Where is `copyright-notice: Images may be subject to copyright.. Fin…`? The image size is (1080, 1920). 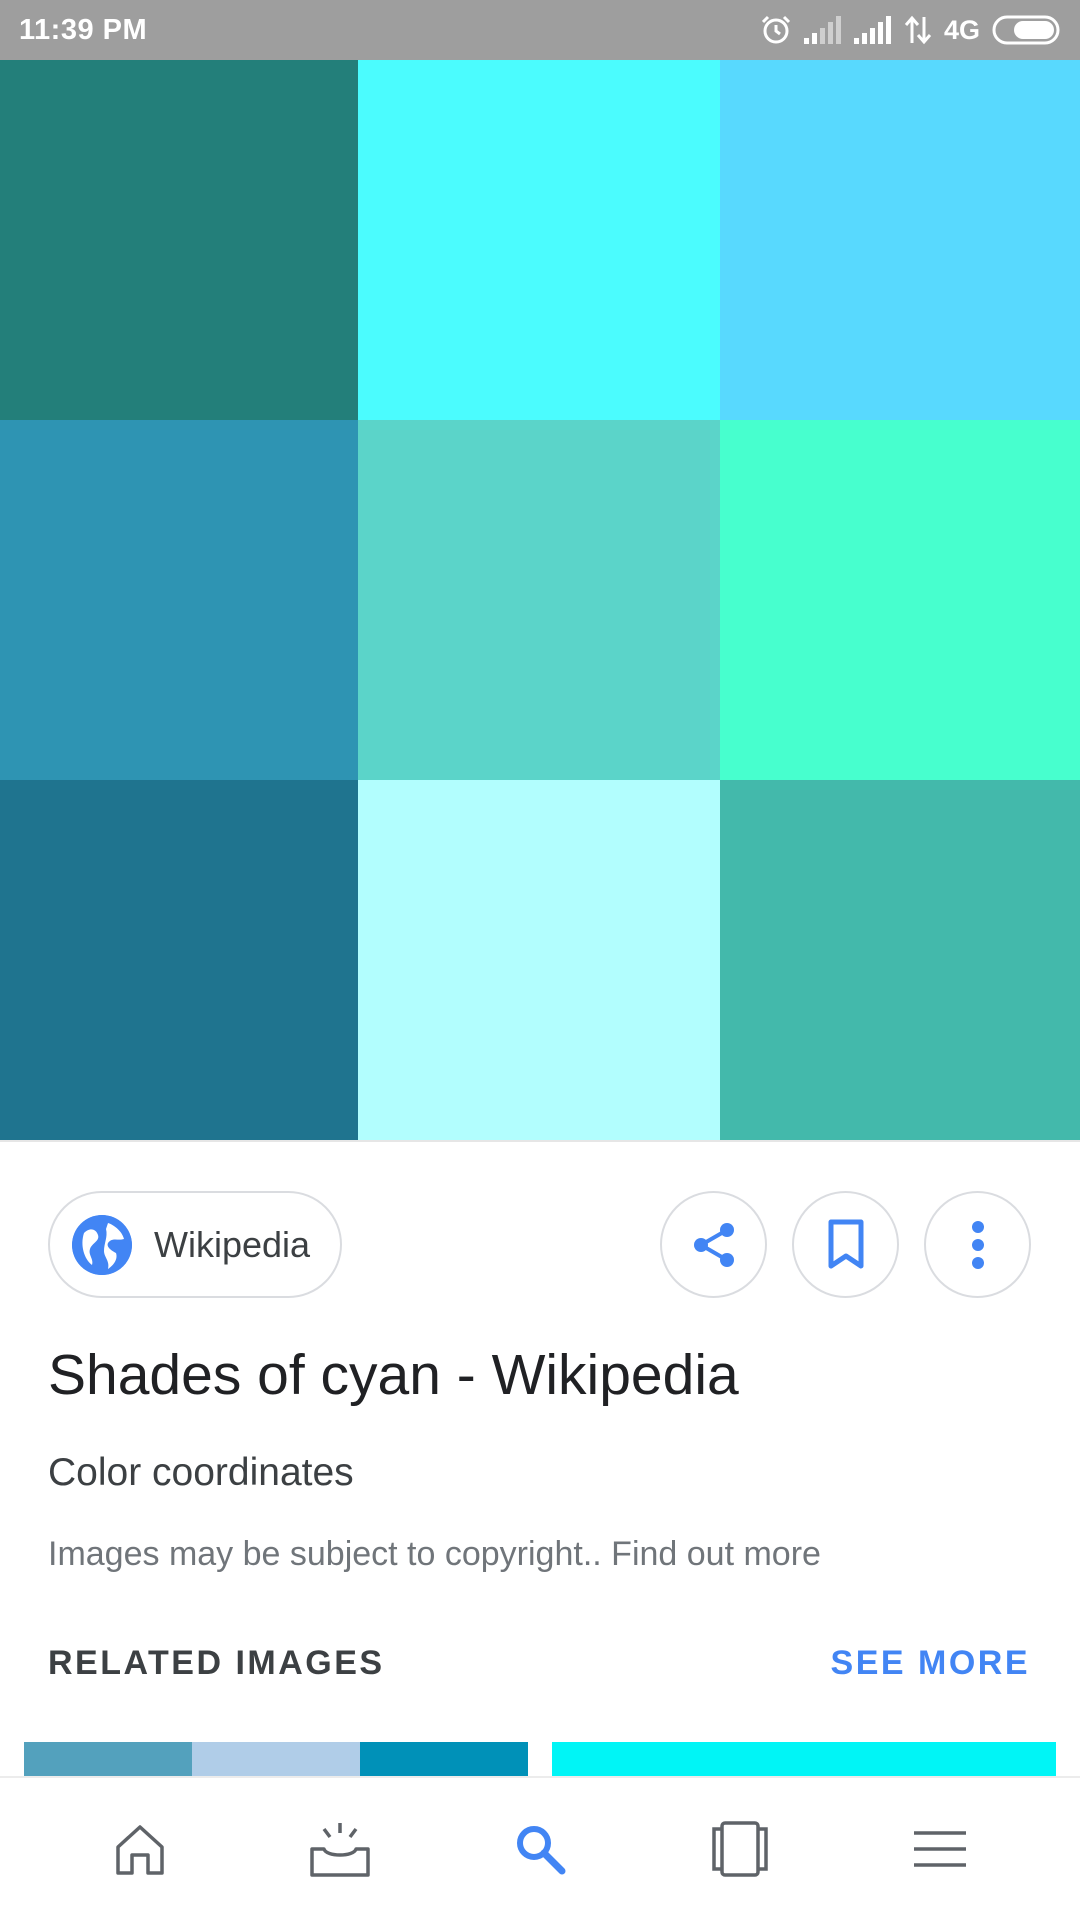 copyright-notice: Images may be subject to copyright.. Fin… is located at coordinates (434, 1554).